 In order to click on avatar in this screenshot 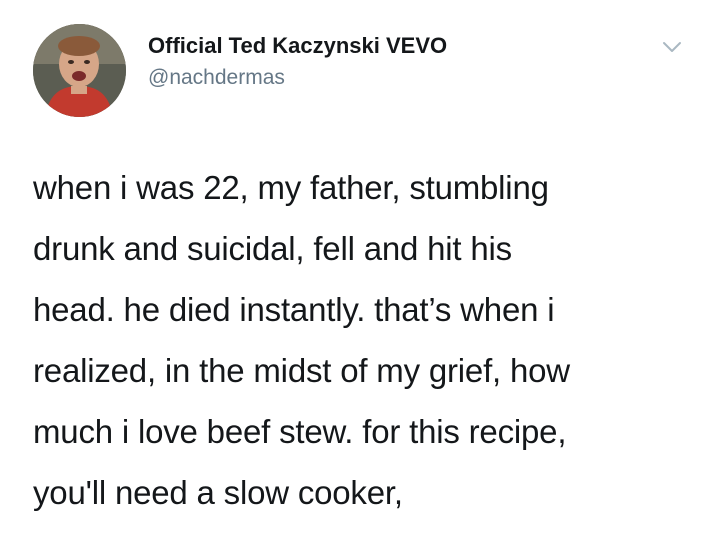, I will do `click(79, 70)`.